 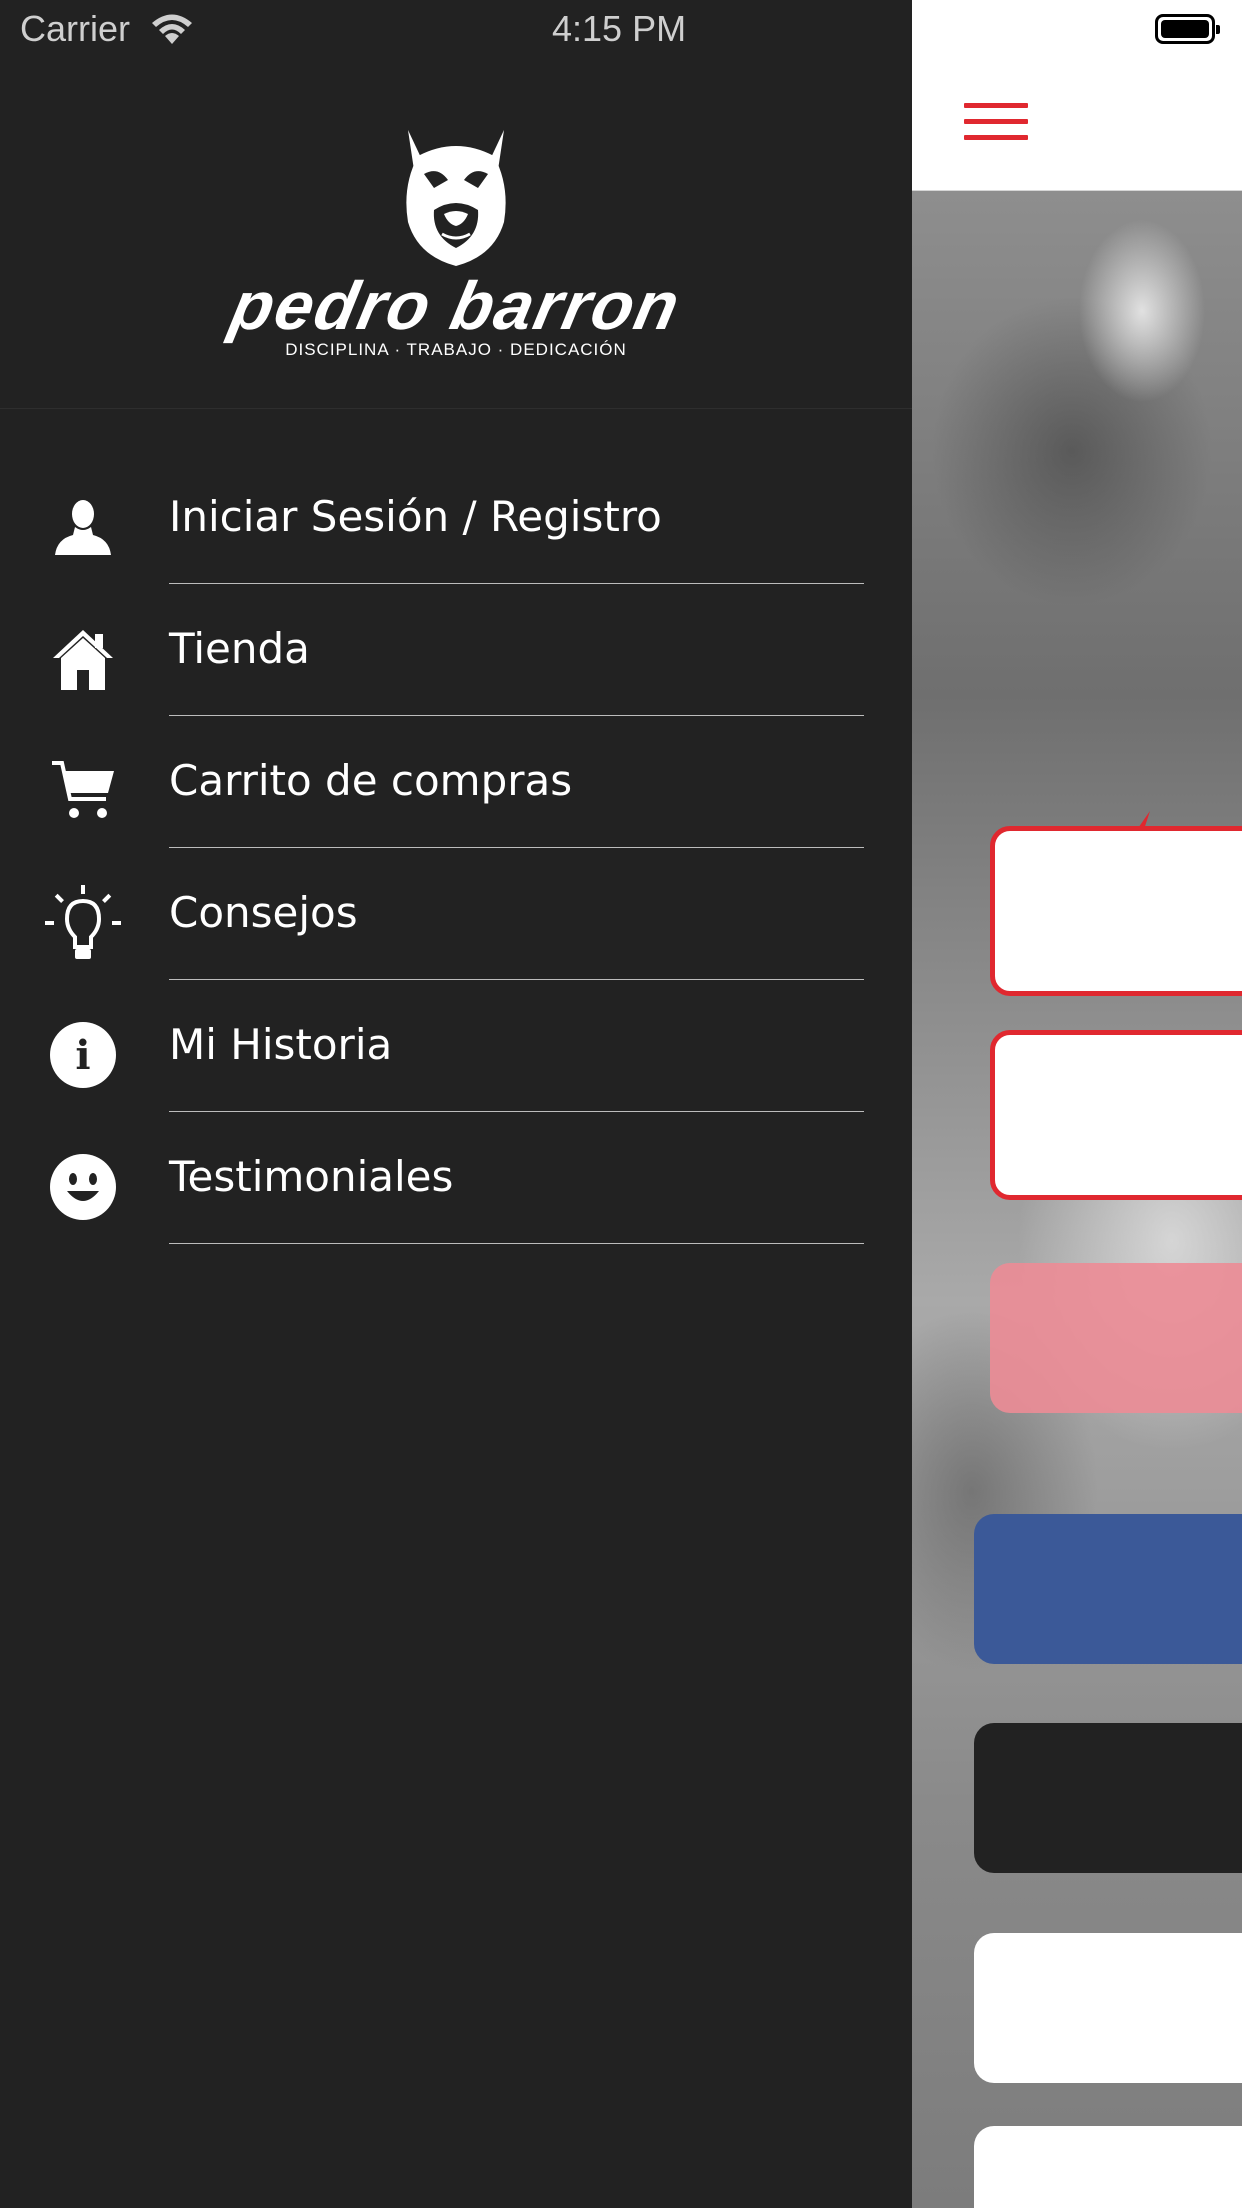 What do you see at coordinates (1187, 29) in the screenshot?
I see `battery-icon` at bounding box center [1187, 29].